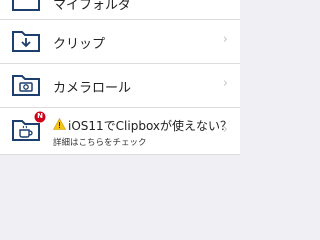  What do you see at coordinates (150, 126) in the screenshot?
I see `notice-title: iOS11でClipboxが使えない？` at bounding box center [150, 126].